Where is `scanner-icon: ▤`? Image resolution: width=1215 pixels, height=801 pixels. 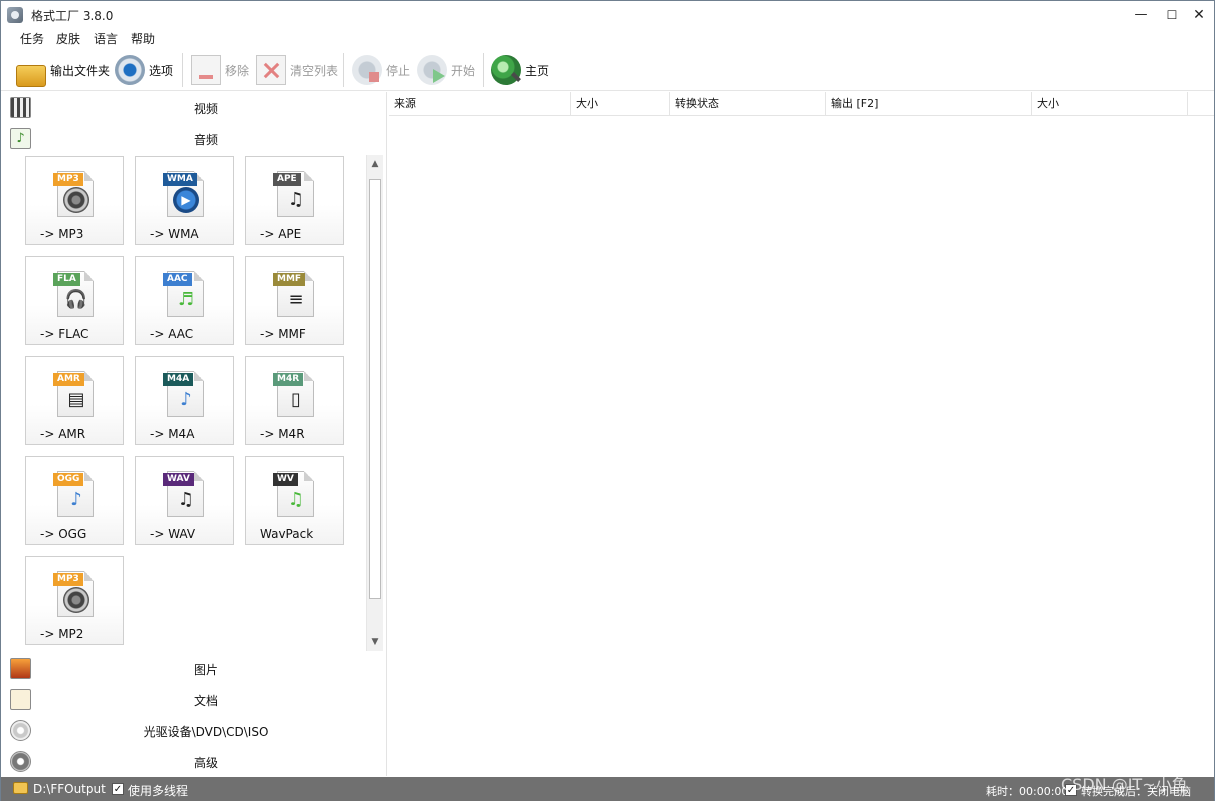 scanner-icon: ▤ is located at coordinates (76, 399).